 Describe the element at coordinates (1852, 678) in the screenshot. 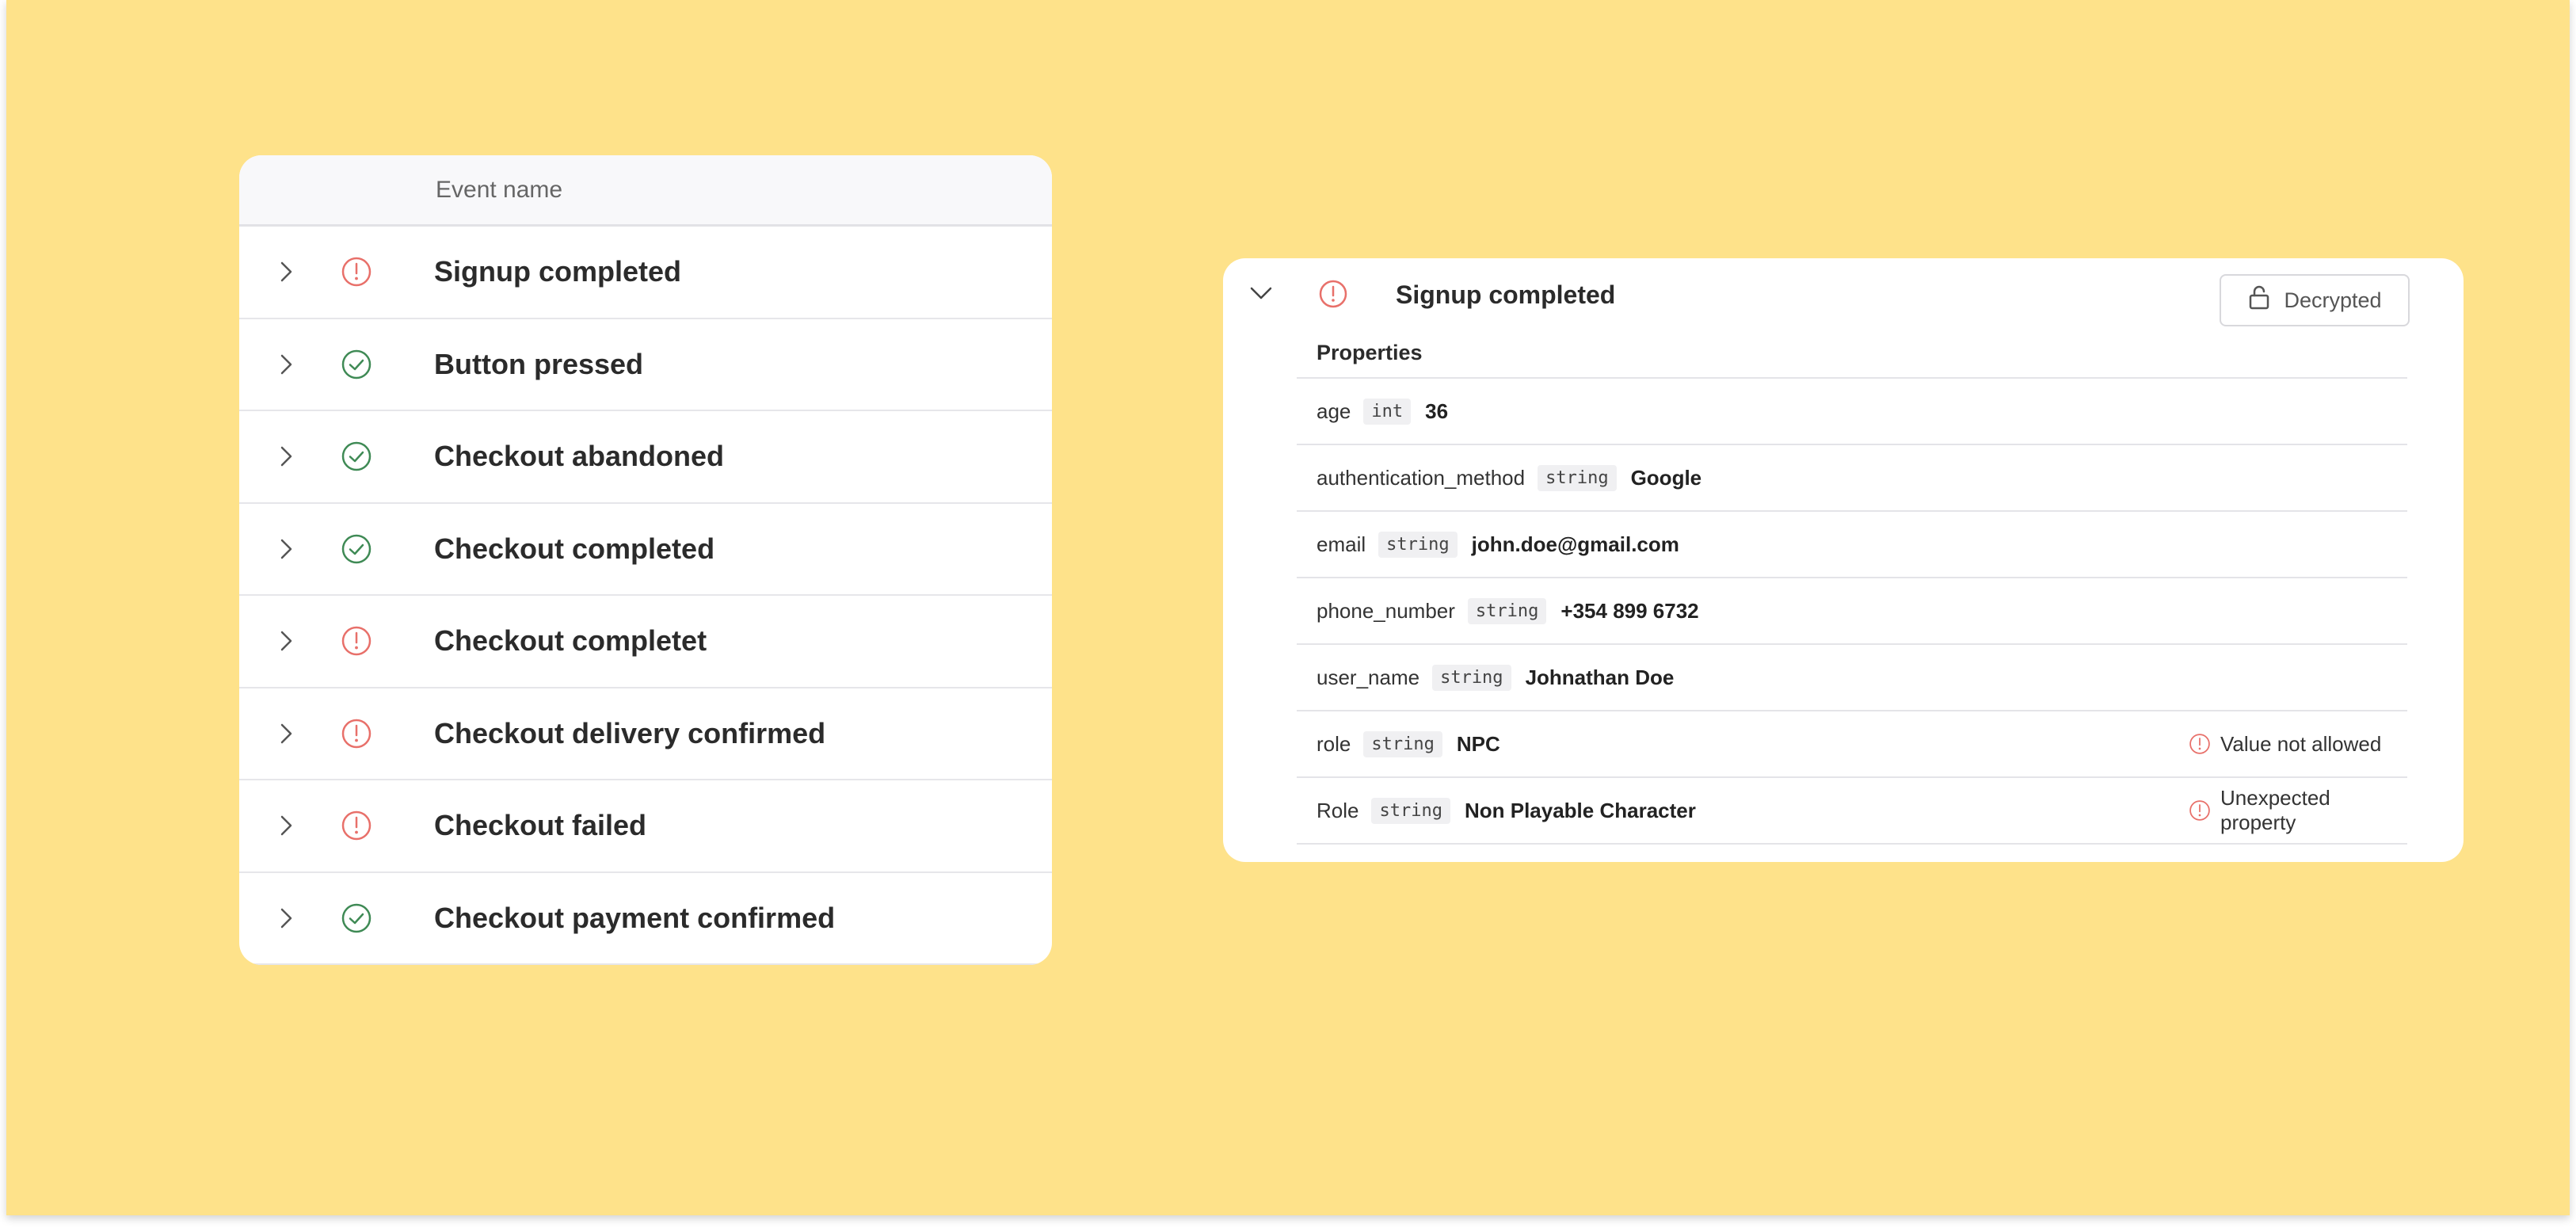

I see `property-row: user_name string Johnathan Doe` at that location.